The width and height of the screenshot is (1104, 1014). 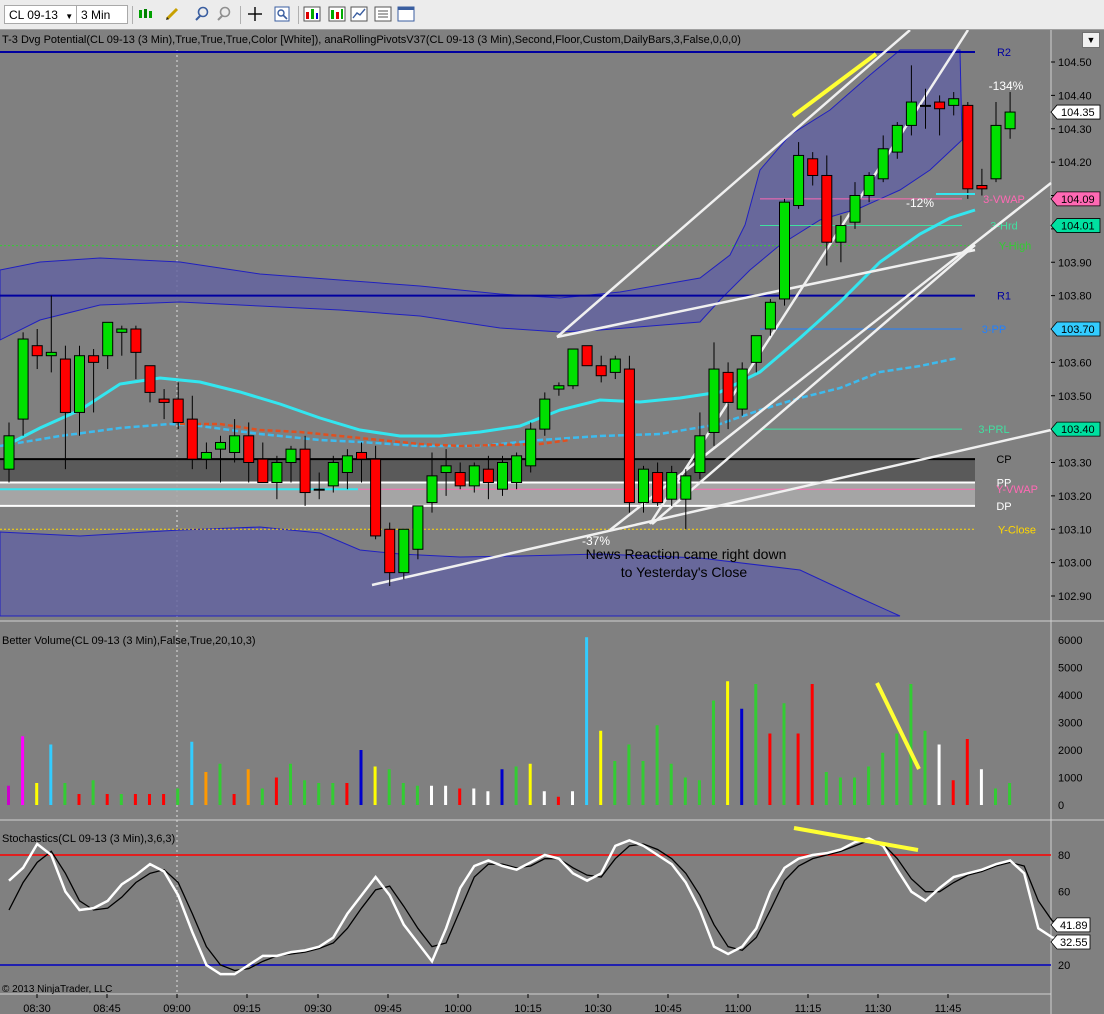 I want to click on level-label-y-high: Y-High, so click(x=1015, y=247).